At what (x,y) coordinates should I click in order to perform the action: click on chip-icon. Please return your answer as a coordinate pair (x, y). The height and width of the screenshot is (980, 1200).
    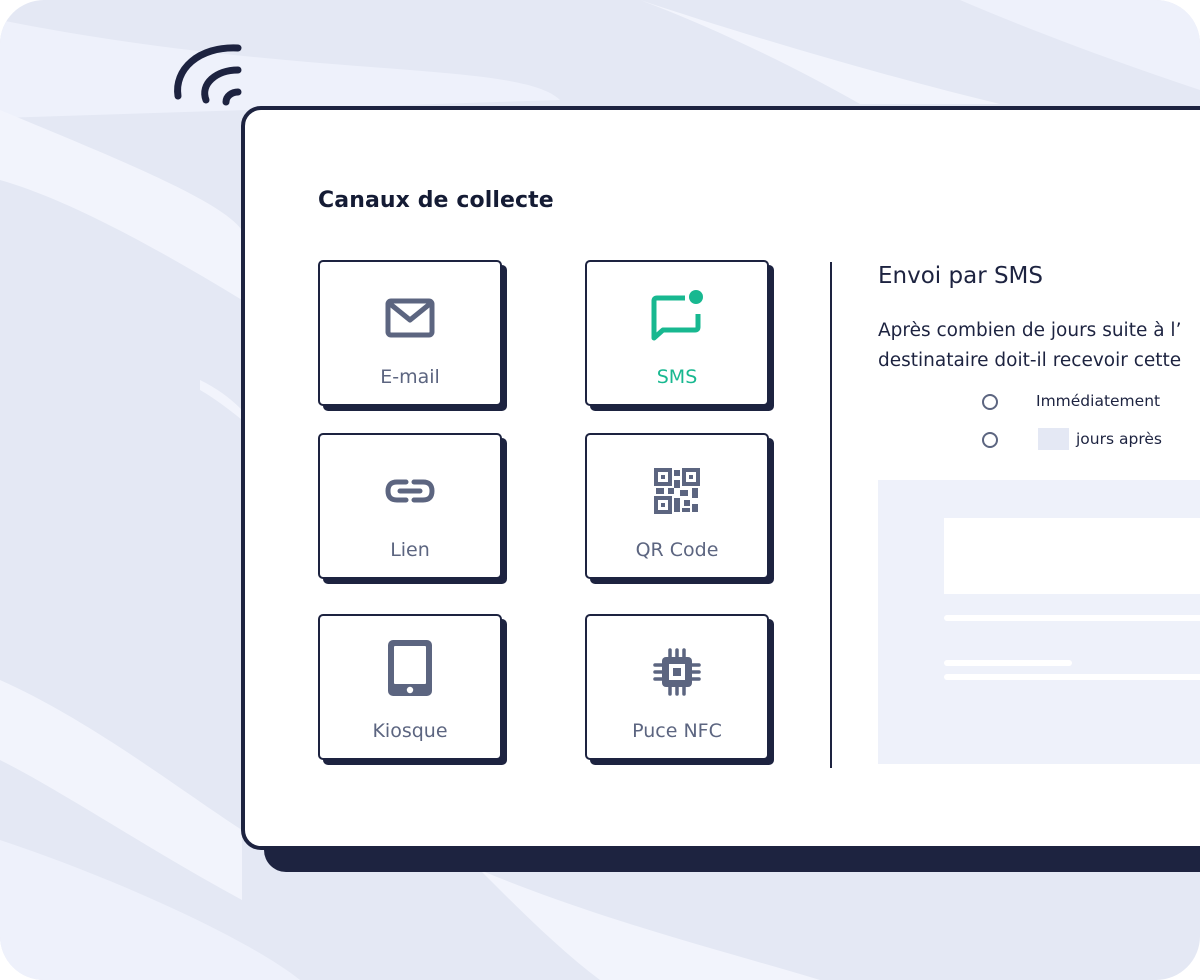
    Looking at the image, I should click on (677, 672).